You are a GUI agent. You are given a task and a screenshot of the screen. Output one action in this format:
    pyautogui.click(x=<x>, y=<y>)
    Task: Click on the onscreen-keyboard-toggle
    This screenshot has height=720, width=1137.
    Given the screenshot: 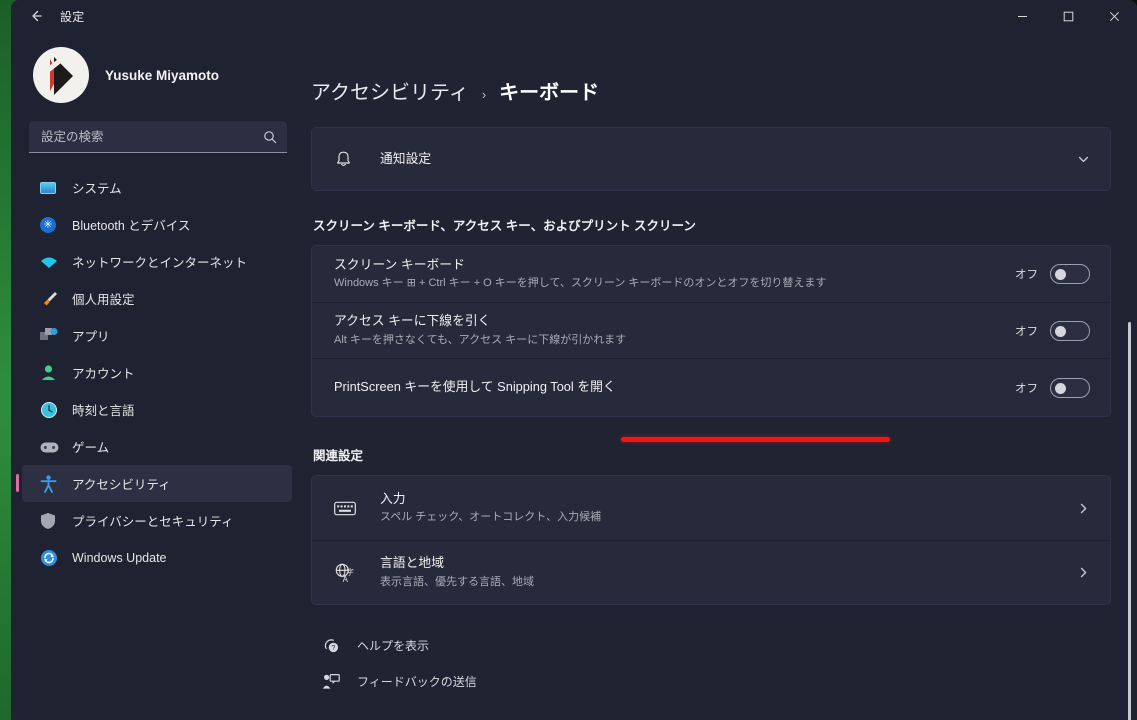 What is the action you would take?
    pyautogui.click(x=1070, y=274)
    